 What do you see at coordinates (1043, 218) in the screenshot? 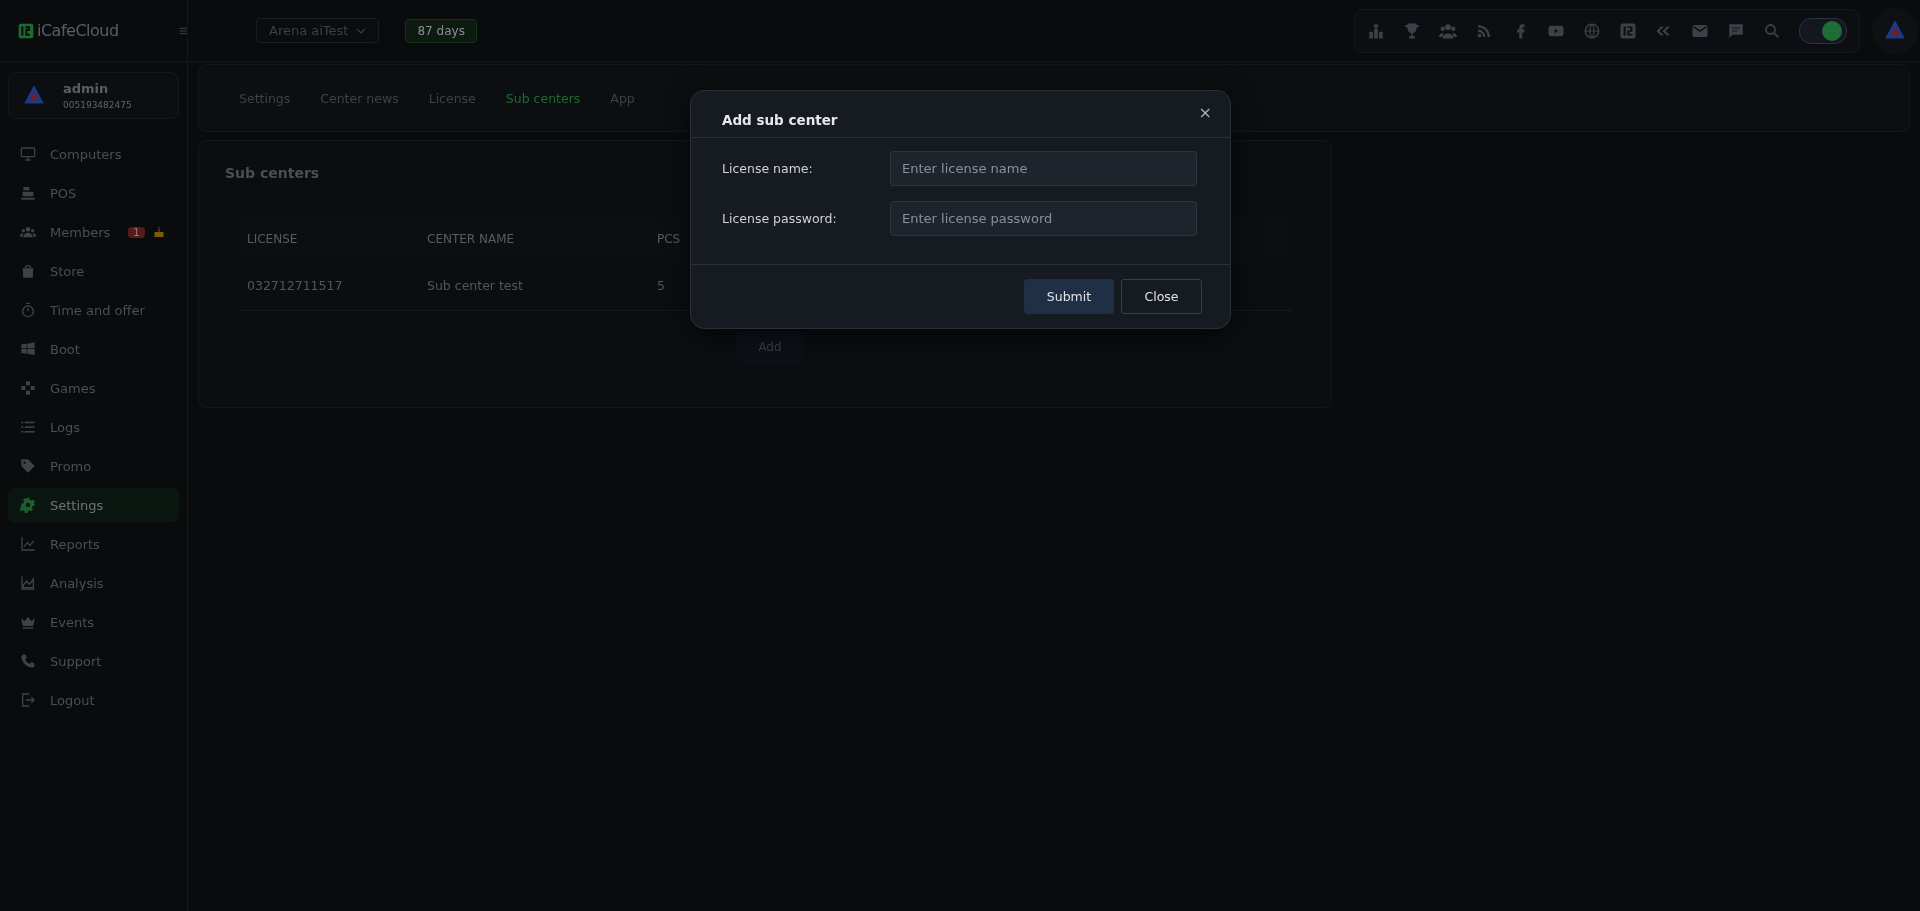
I see `input-field: Enter license password` at bounding box center [1043, 218].